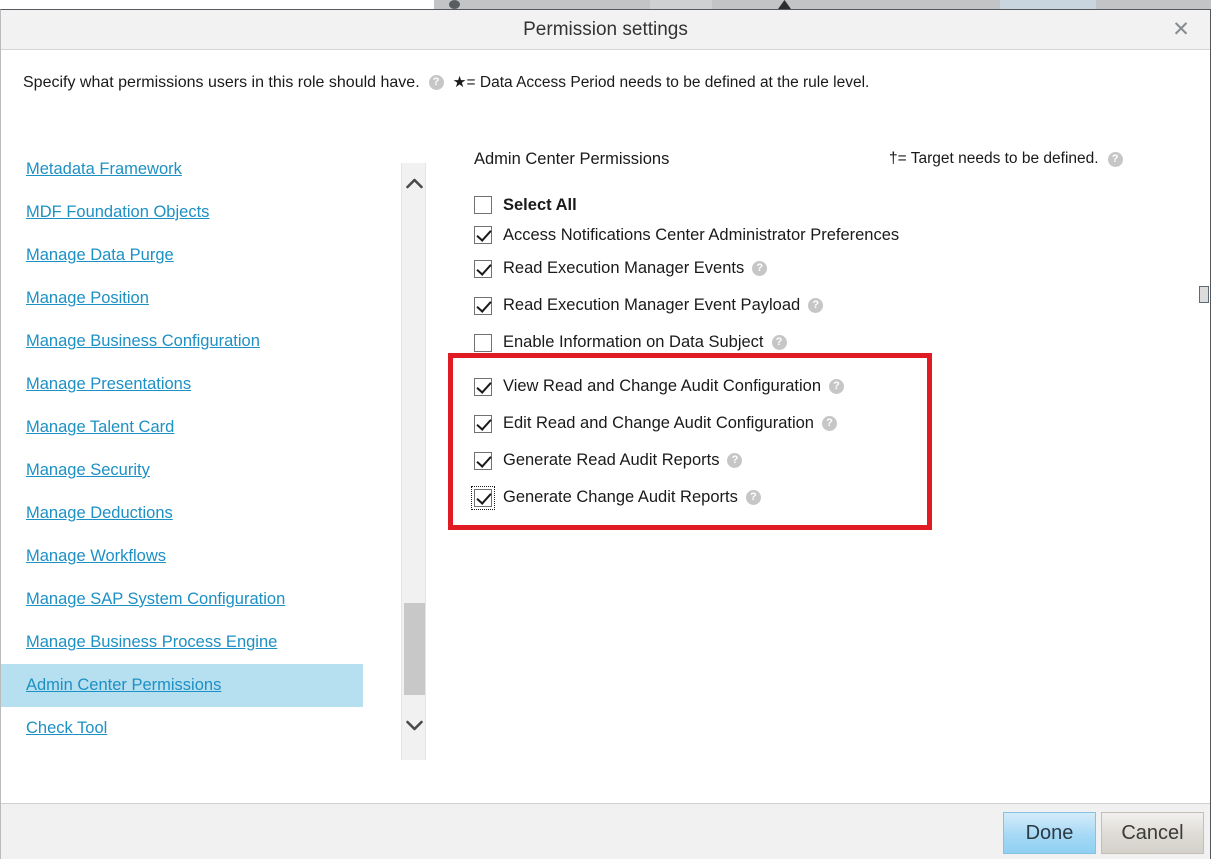 The image size is (1211, 859). What do you see at coordinates (117, 212) in the screenshot?
I see `sidebar-item-label: MDF Foundation Objects` at bounding box center [117, 212].